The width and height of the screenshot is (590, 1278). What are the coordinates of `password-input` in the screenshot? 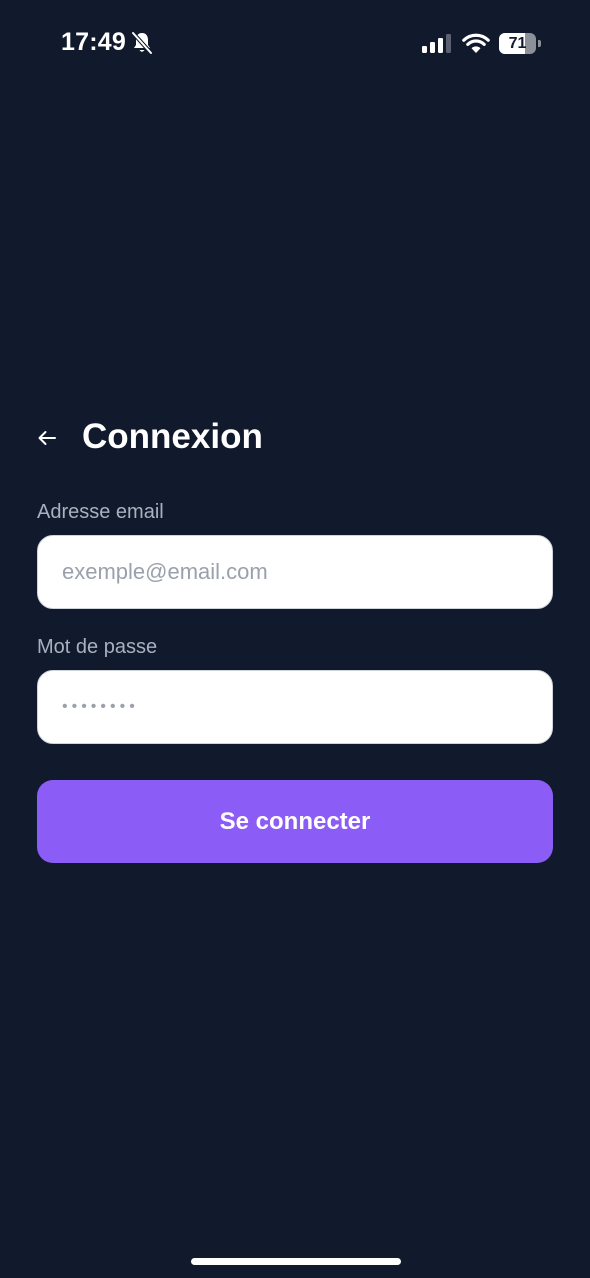 It's located at (295, 707).